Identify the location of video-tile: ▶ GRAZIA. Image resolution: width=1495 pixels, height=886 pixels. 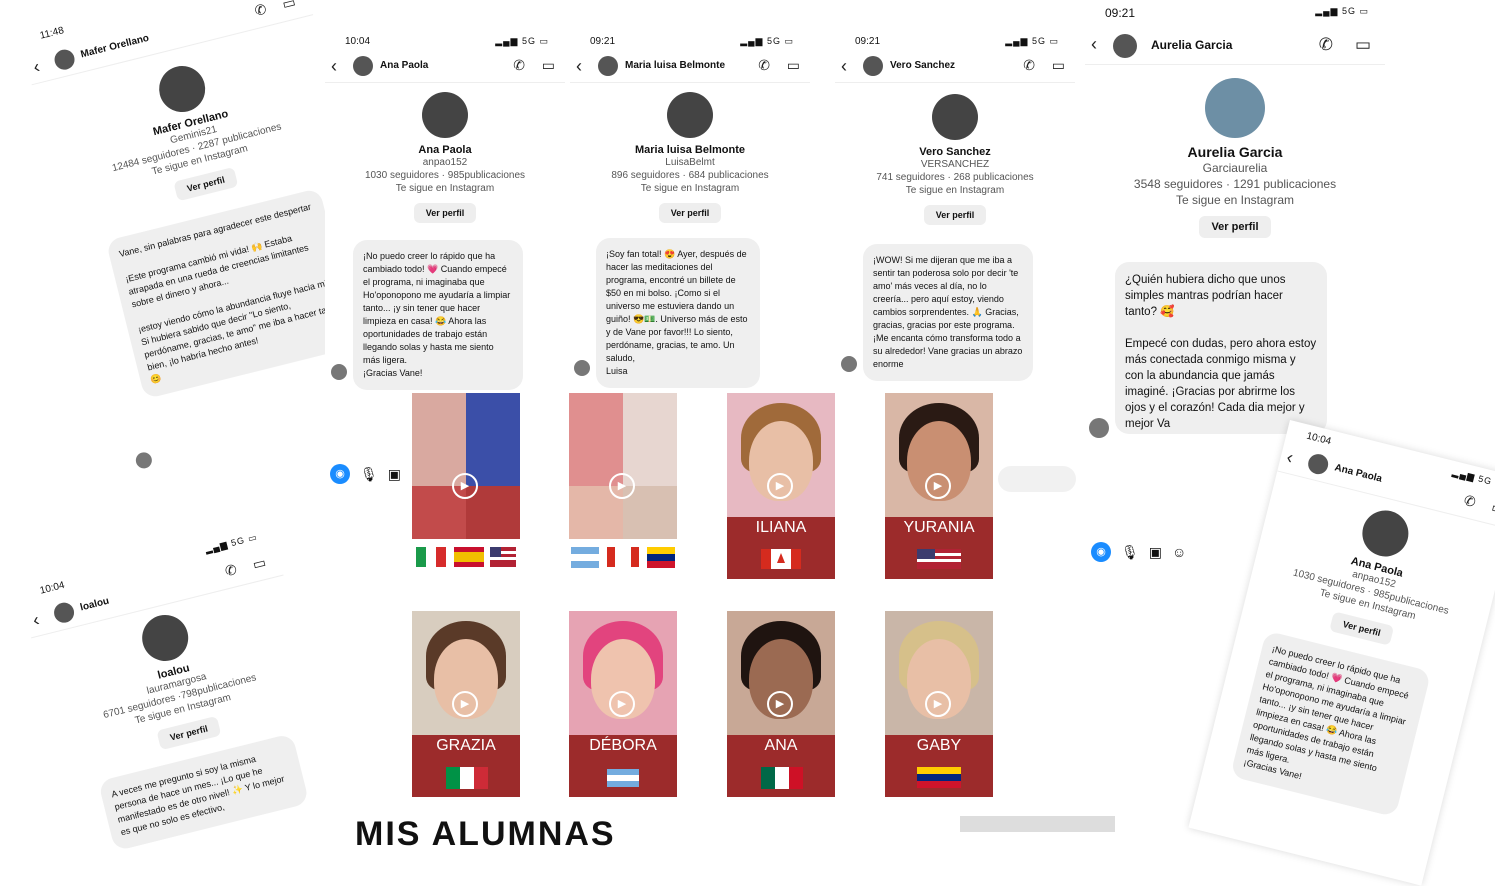
(466, 704).